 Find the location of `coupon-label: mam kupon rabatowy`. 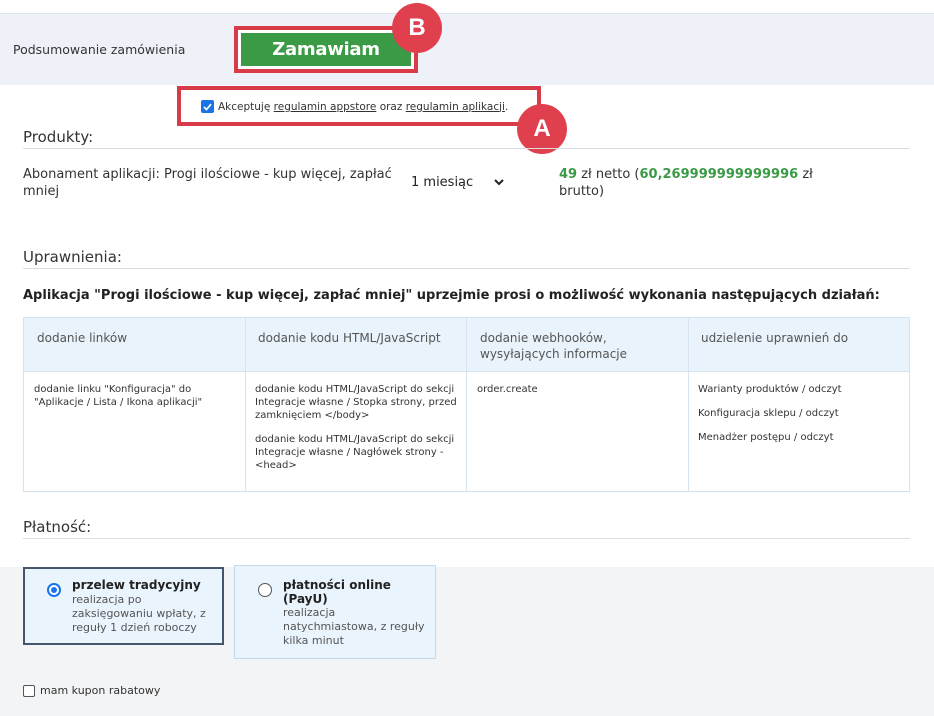

coupon-label: mam kupon rabatowy is located at coordinates (100, 690).